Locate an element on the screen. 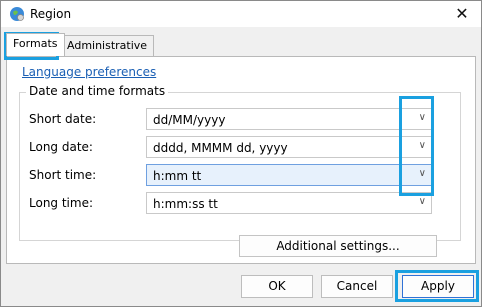 Image resolution: width=482 pixels, height=307 pixels. tab-administrative: Administrative is located at coordinates (107, 45).